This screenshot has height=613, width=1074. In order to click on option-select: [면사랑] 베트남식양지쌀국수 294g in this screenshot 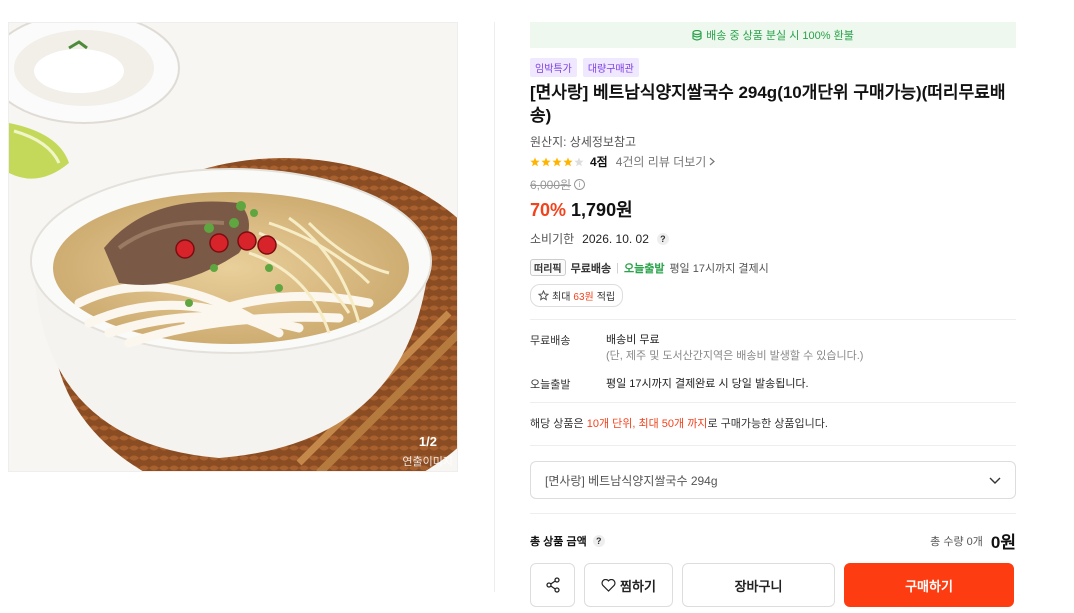, I will do `click(773, 480)`.